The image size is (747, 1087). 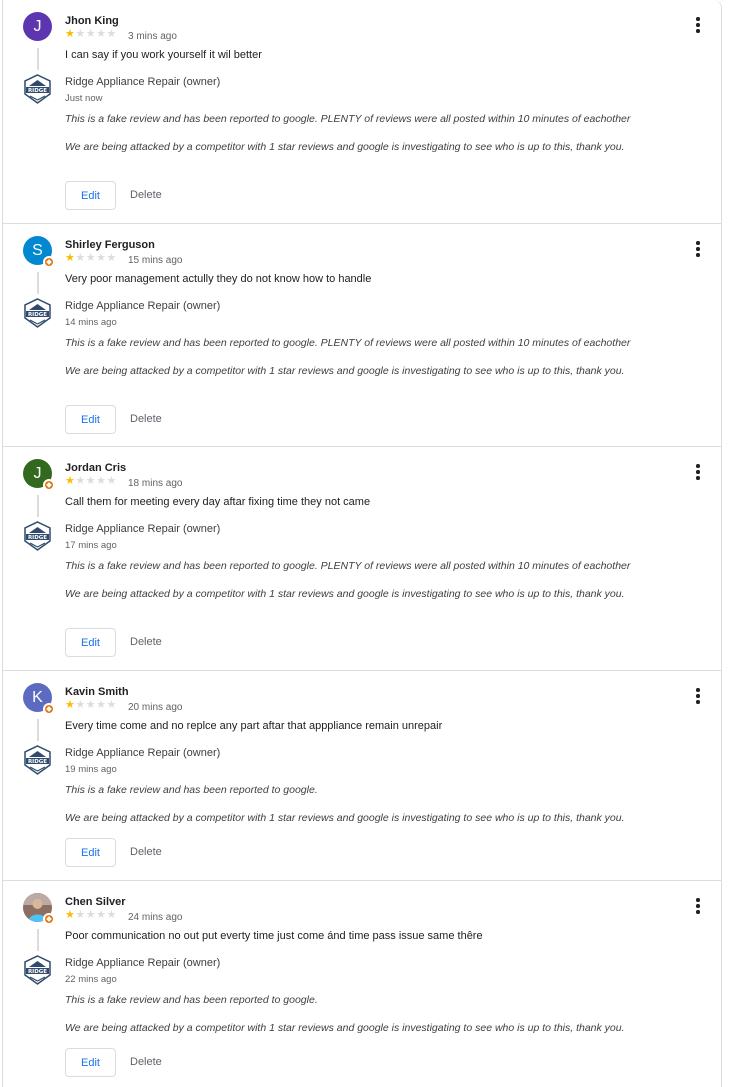 What do you see at coordinates (92, 21) in the screenshot?
I see `reviewer-name: Jhon King` at bounding box center [92, 21].